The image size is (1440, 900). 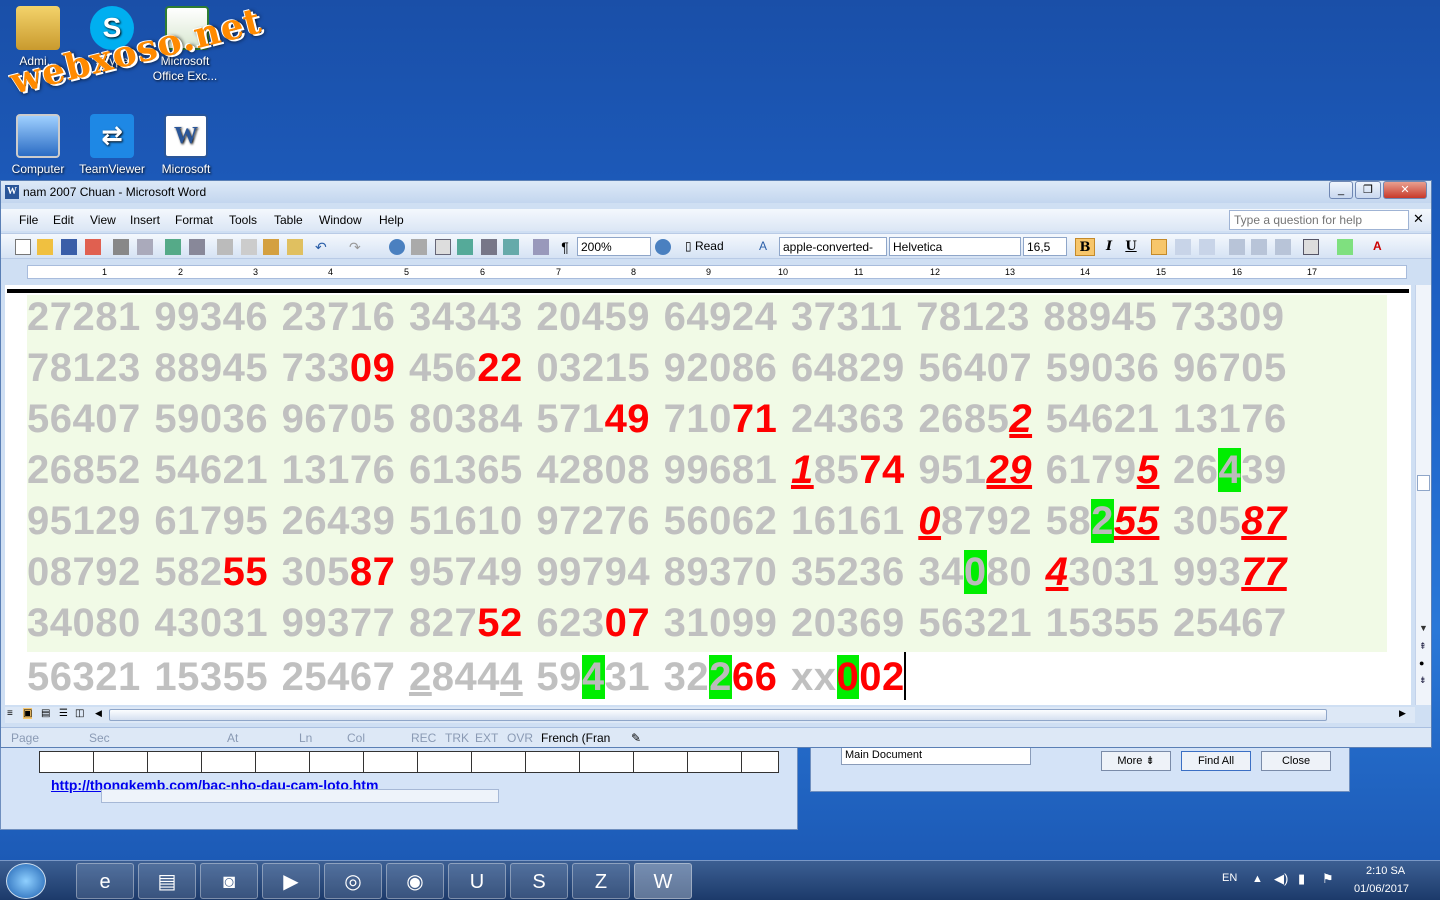 What do you see at coordinates (415, 881) in the screenshot?
I see `chrome-icon: ◉` at bounding box center [415, 881].